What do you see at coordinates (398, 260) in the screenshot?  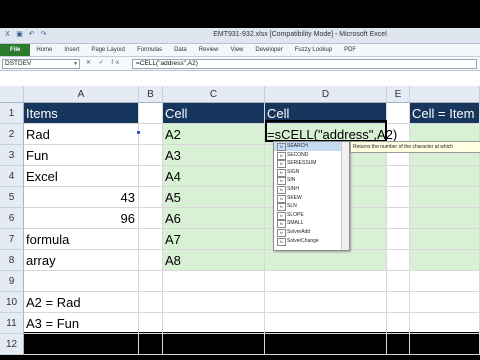 I see `cell-e8` at bounding box center [398, 260].